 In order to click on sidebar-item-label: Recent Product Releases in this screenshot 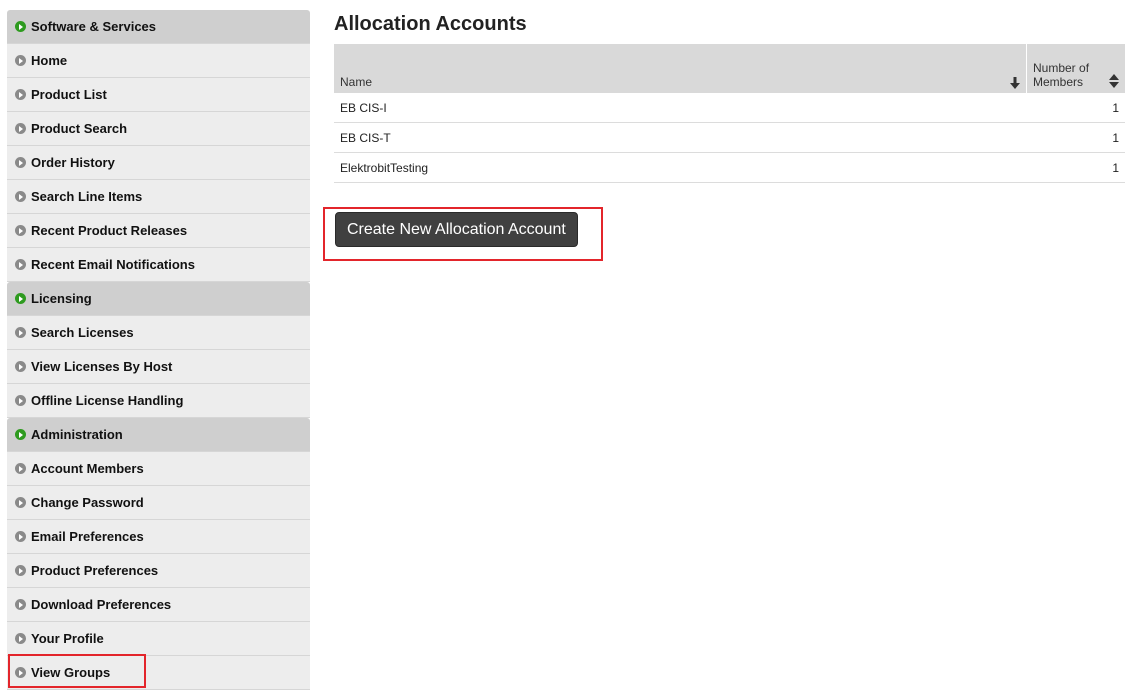, I will do `click(109, 230)`.